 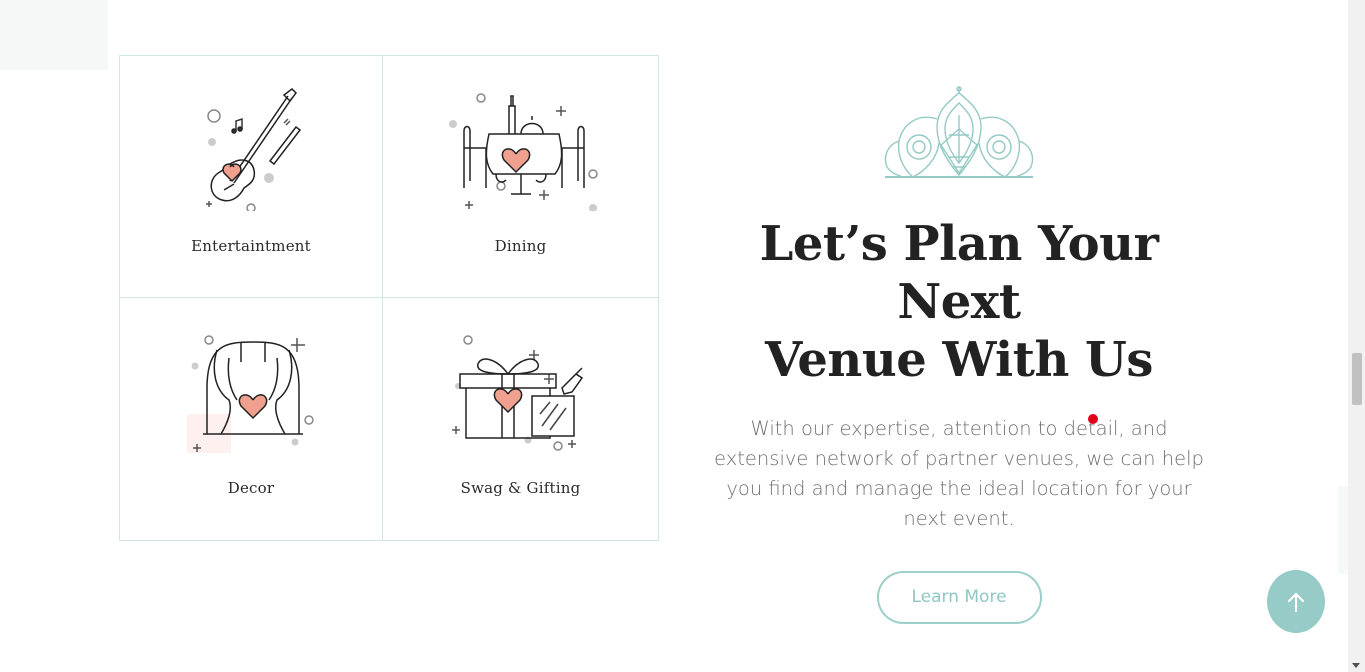 I want to click on service-label: Swag & Gifting, so click(x=520, y=488).